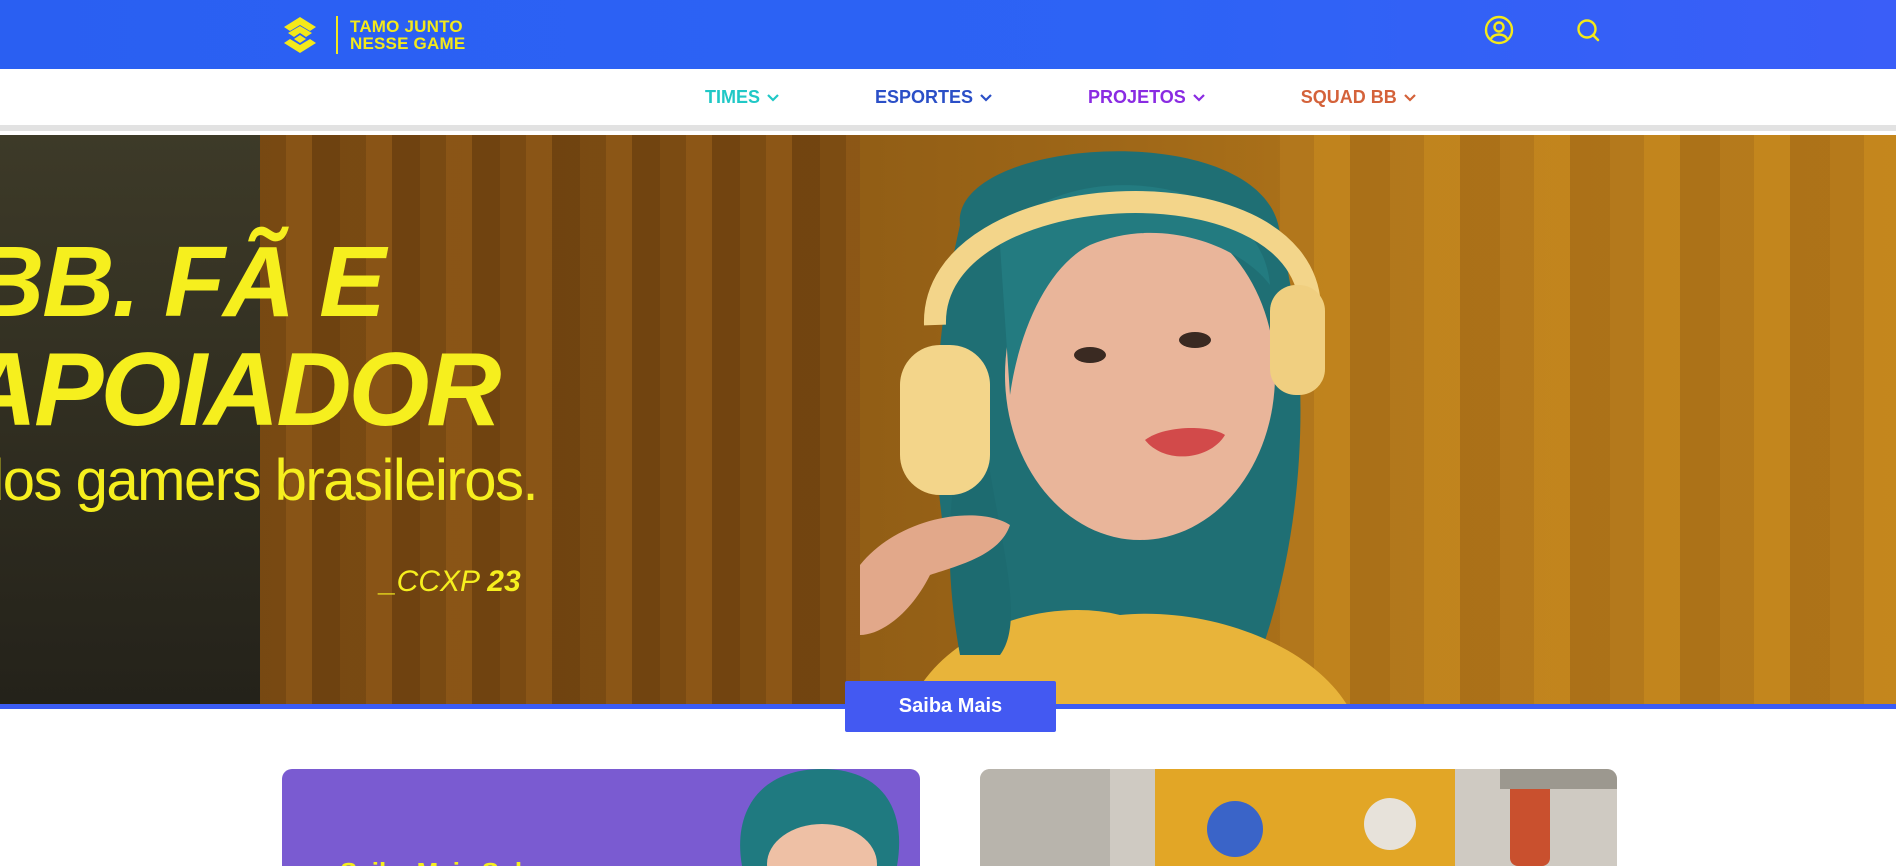  I want to click on hero-event-tag: _CCXP 23, so click(450, 582).